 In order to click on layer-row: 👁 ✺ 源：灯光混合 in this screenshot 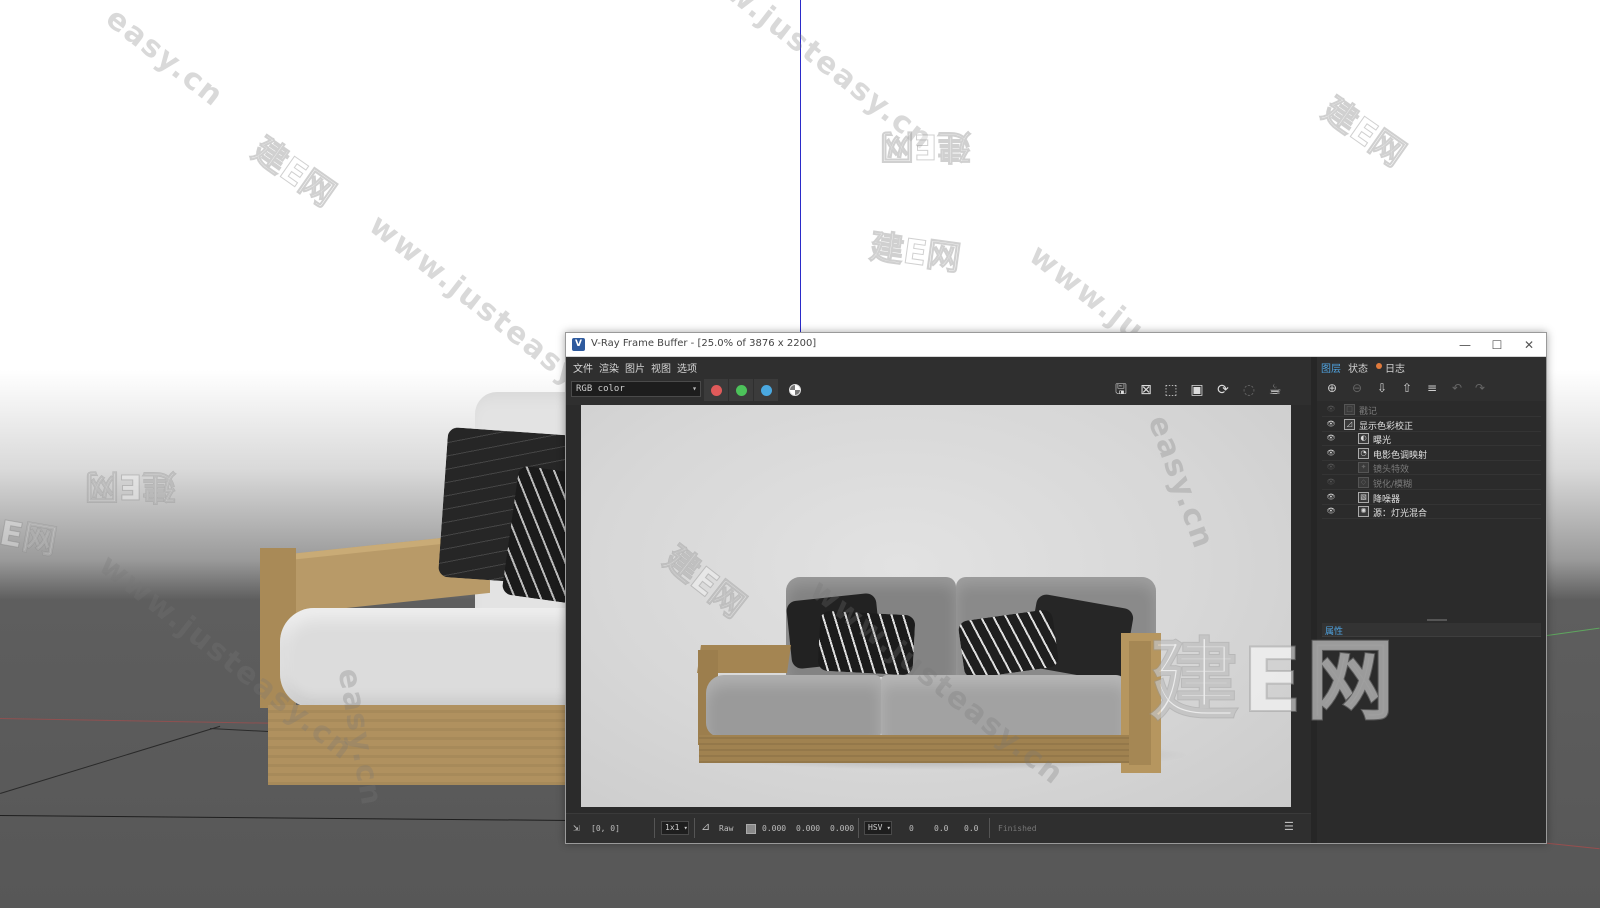, I will do `click(1431, 512)`.